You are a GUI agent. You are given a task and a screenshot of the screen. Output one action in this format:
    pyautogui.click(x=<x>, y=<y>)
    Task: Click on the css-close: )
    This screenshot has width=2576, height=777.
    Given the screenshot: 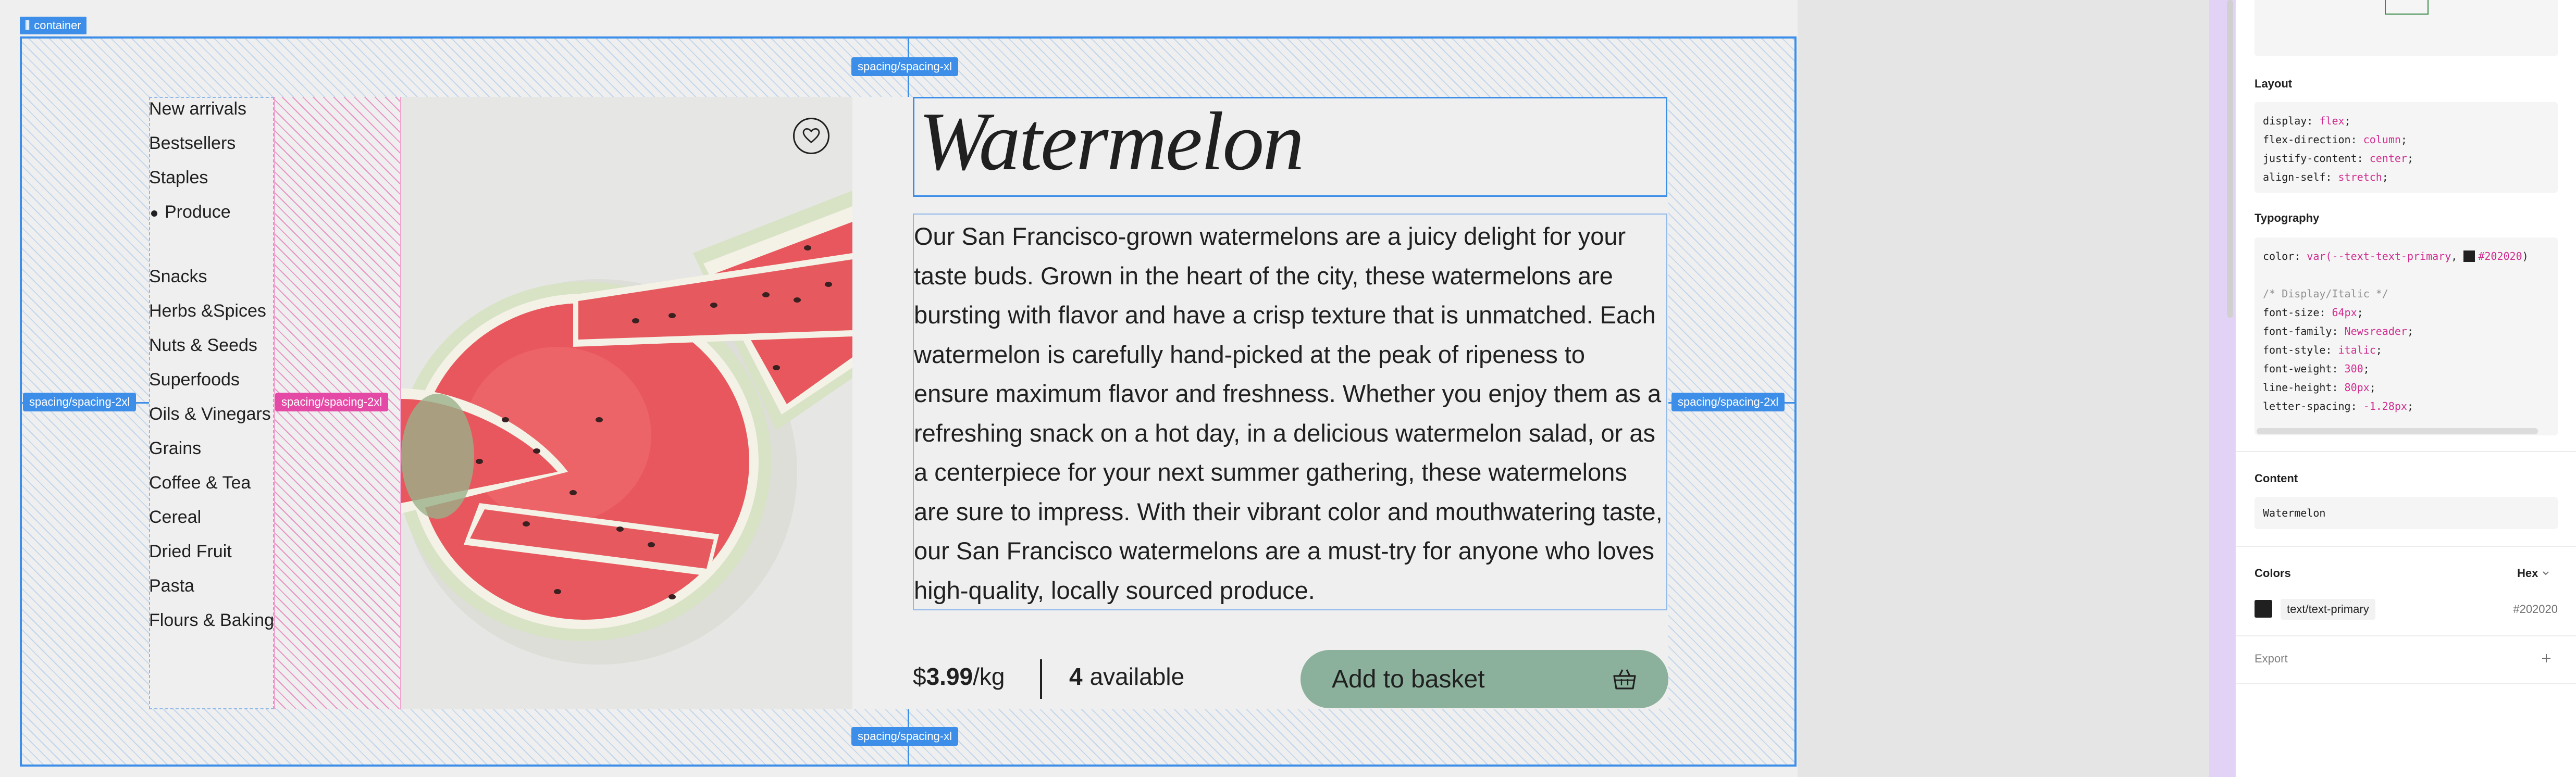 What is the action you would take?
    pyautogui.click(x=2525, y=256)
    